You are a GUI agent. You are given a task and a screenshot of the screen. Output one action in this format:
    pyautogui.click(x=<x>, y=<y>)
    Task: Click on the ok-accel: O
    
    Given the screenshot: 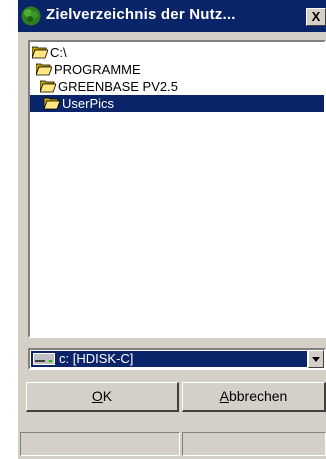 What is the action you would take?
    pyautogui.click(x=97, y=396)
    